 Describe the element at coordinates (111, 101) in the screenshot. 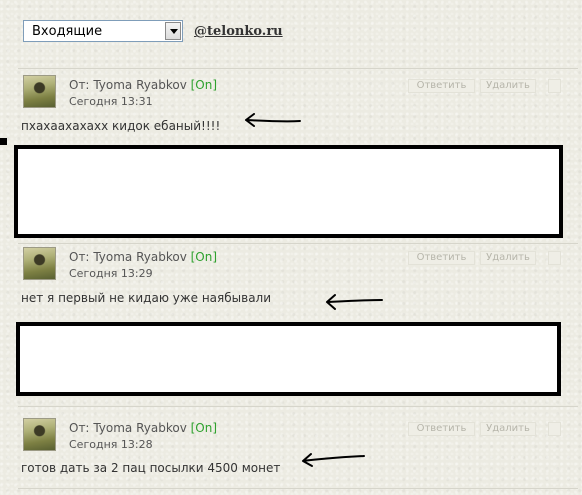

I see `message-date: Сегодня 13:31` at that location.